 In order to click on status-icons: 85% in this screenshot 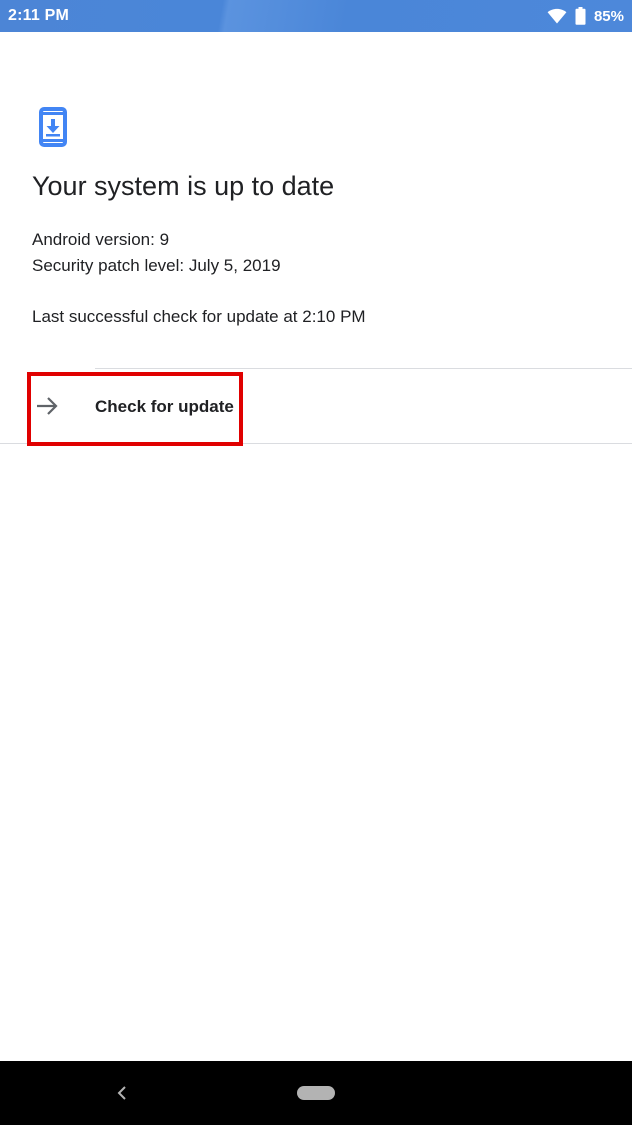, I will do `click(585, 16)`.